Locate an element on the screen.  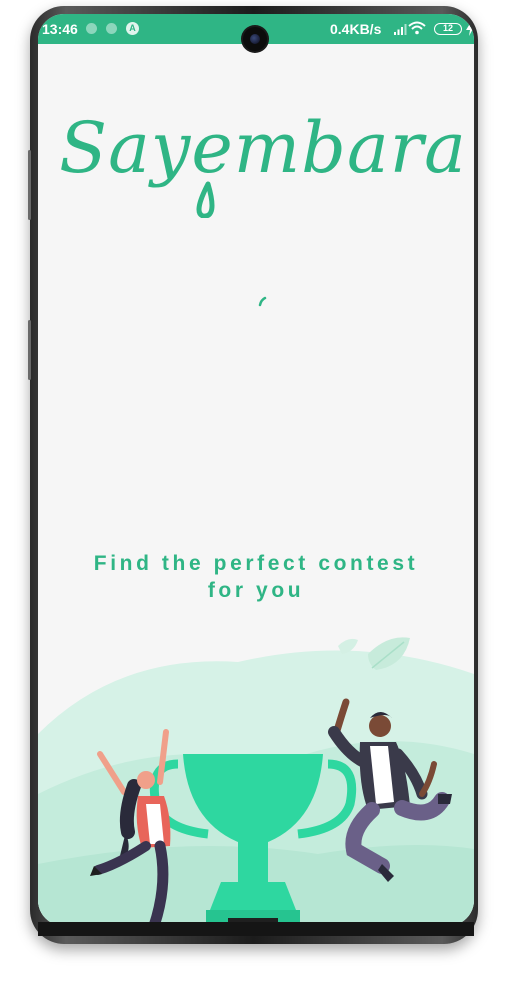
charging-icon is located at coordinates (470, 29).